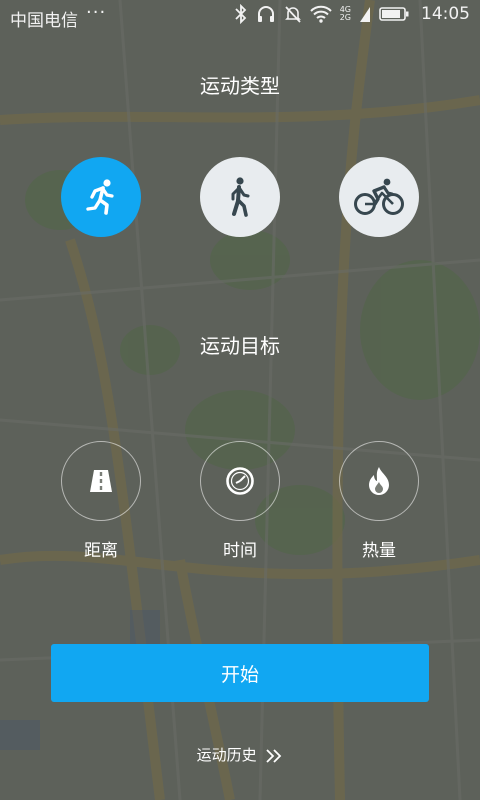 The image size is (480, 800). Describe the element at coordinates (240, 551) in the screenshot. I see `goal-time-label: 时间` at that location.